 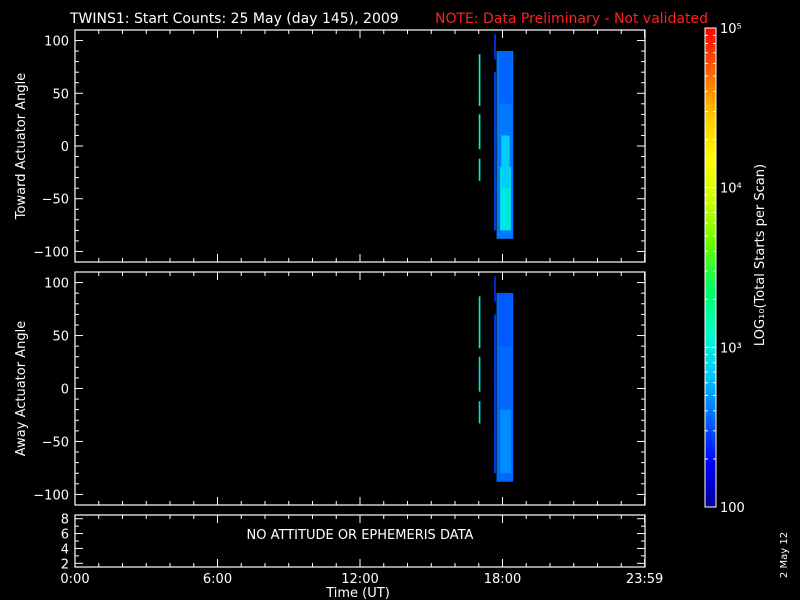 What do you see at coordinates (571, 19) in the screenshot?
I see `preliminary-note: NOTE: Data Preliminary - Not validated` at bounding box center [571, 19].